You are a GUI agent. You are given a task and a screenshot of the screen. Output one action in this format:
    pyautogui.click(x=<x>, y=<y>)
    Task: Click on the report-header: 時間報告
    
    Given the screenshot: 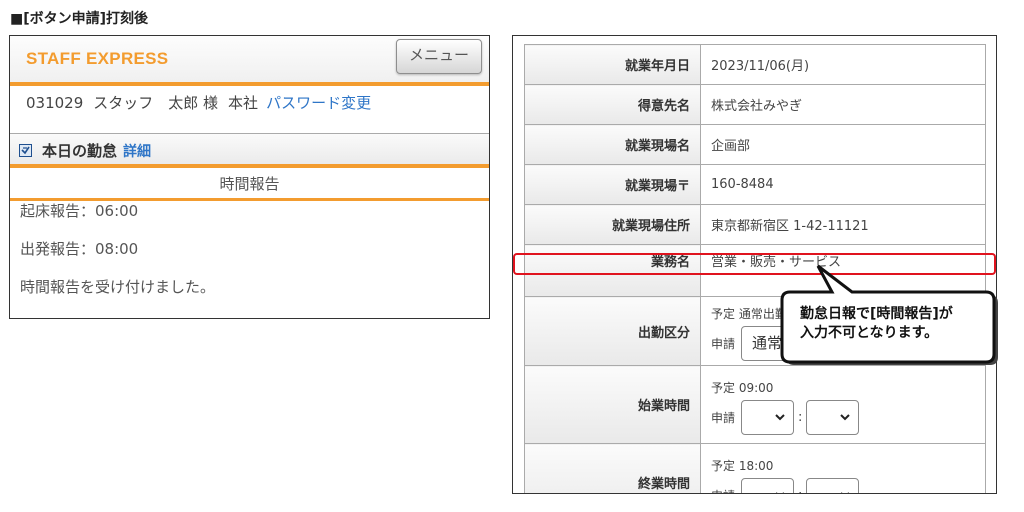 What is the action you would take?
    pyautogui.click(x=249, y=184)
    